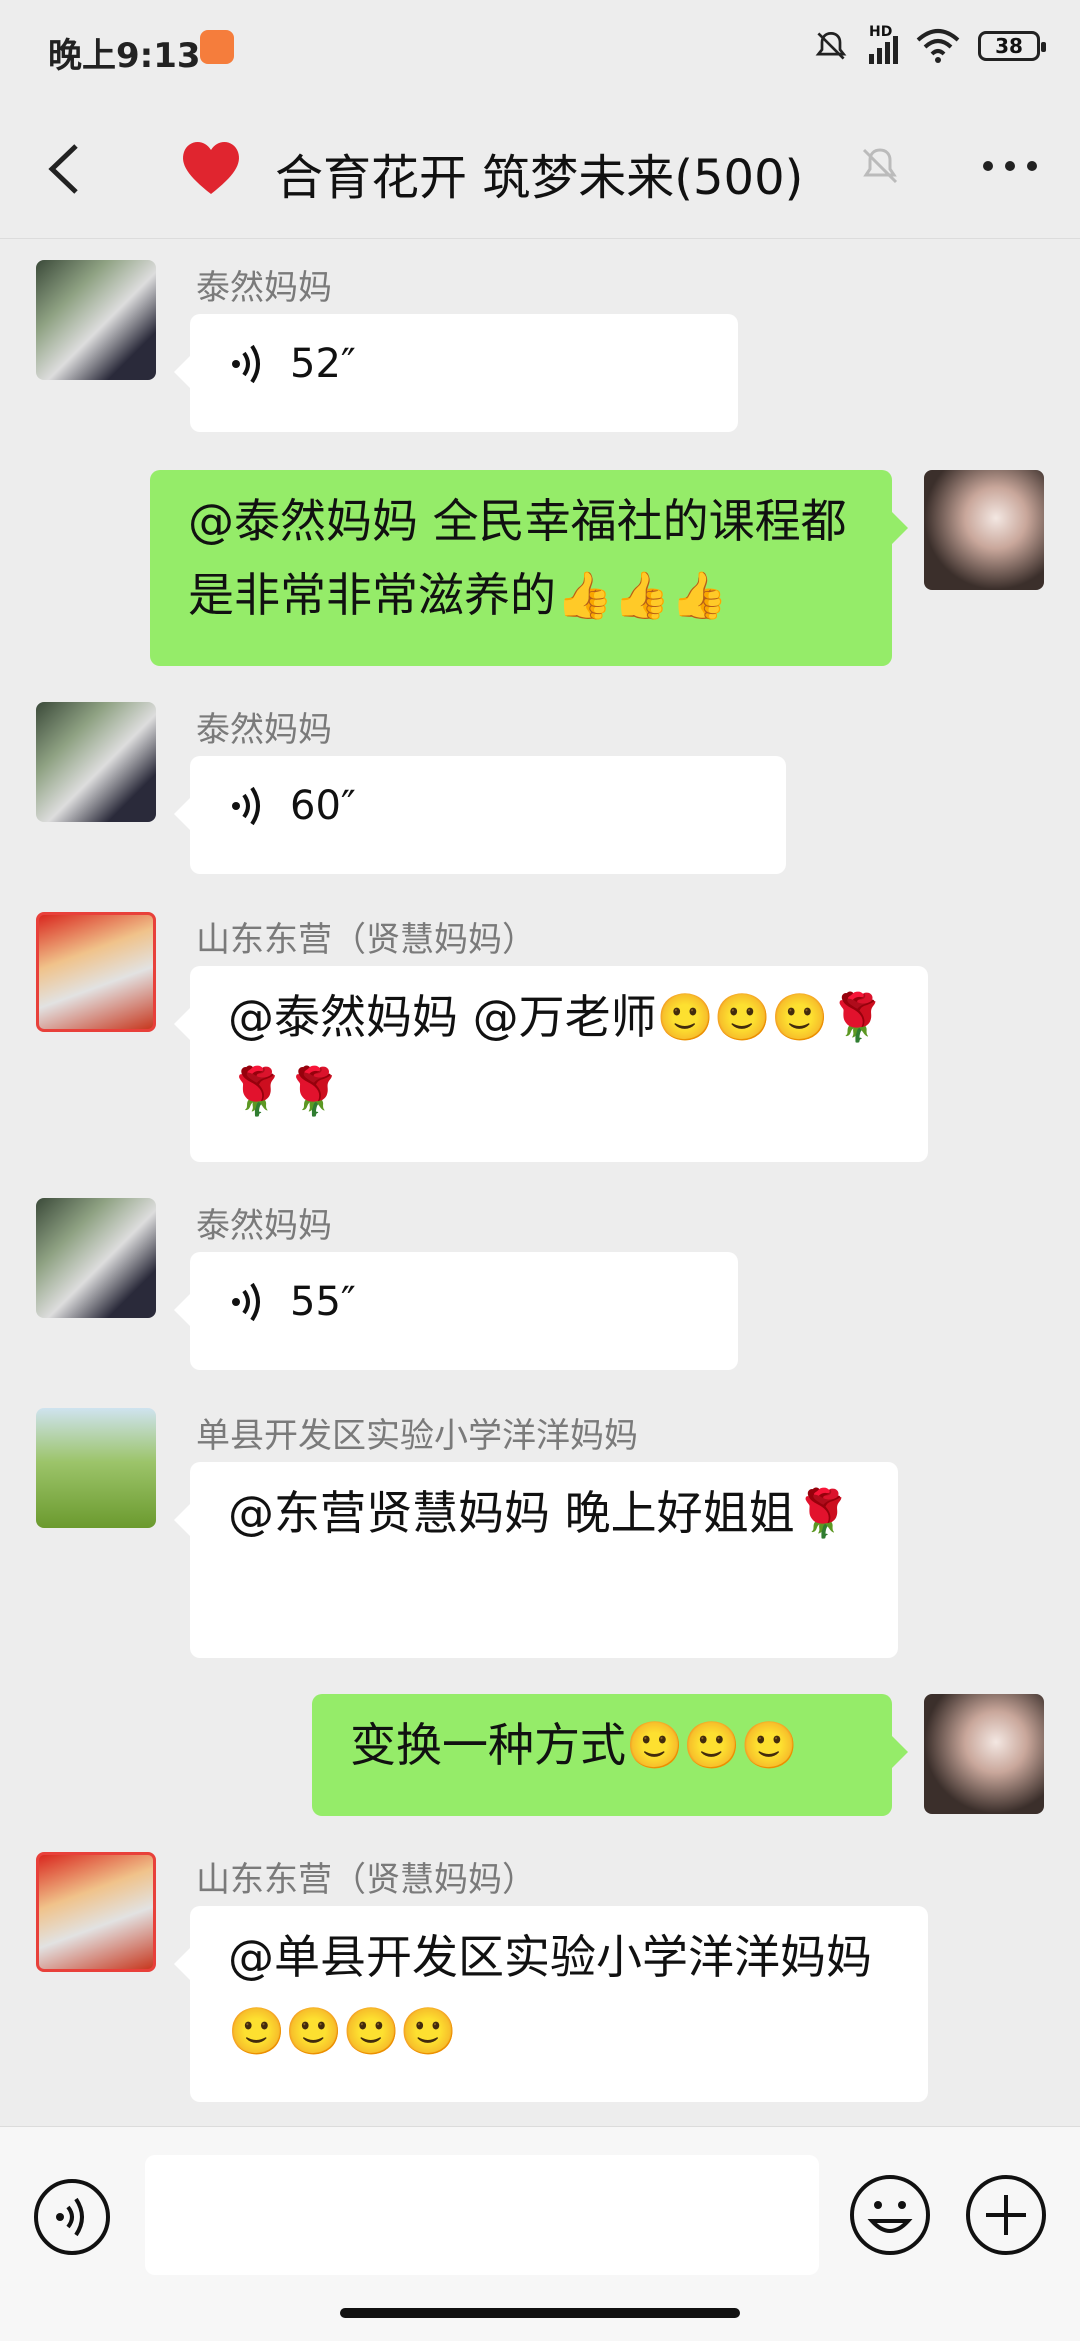 The image size is (1080, 2341). What do you see at coordinates (480, 815) in the screenshot?
I see `voice-message-bubble: 60″` at bounding box center [480, 815].